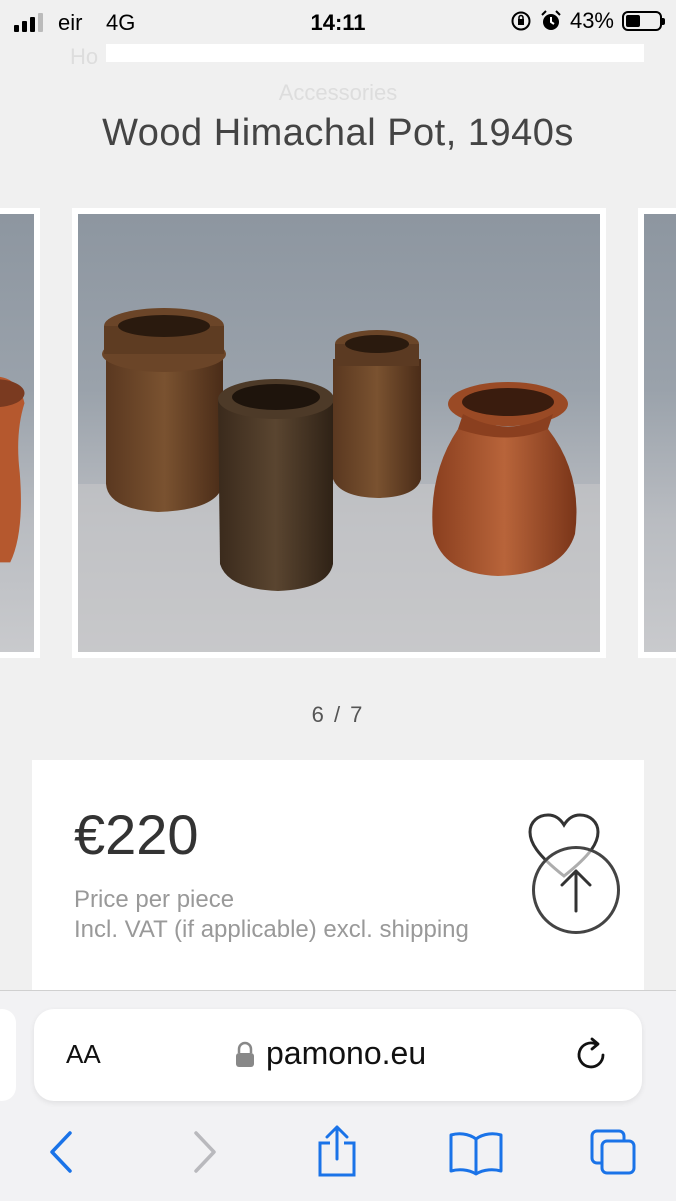  Describe the element at coordinates (20, 433) in the screenshot. I see `gallery-slide-prev` at that location.